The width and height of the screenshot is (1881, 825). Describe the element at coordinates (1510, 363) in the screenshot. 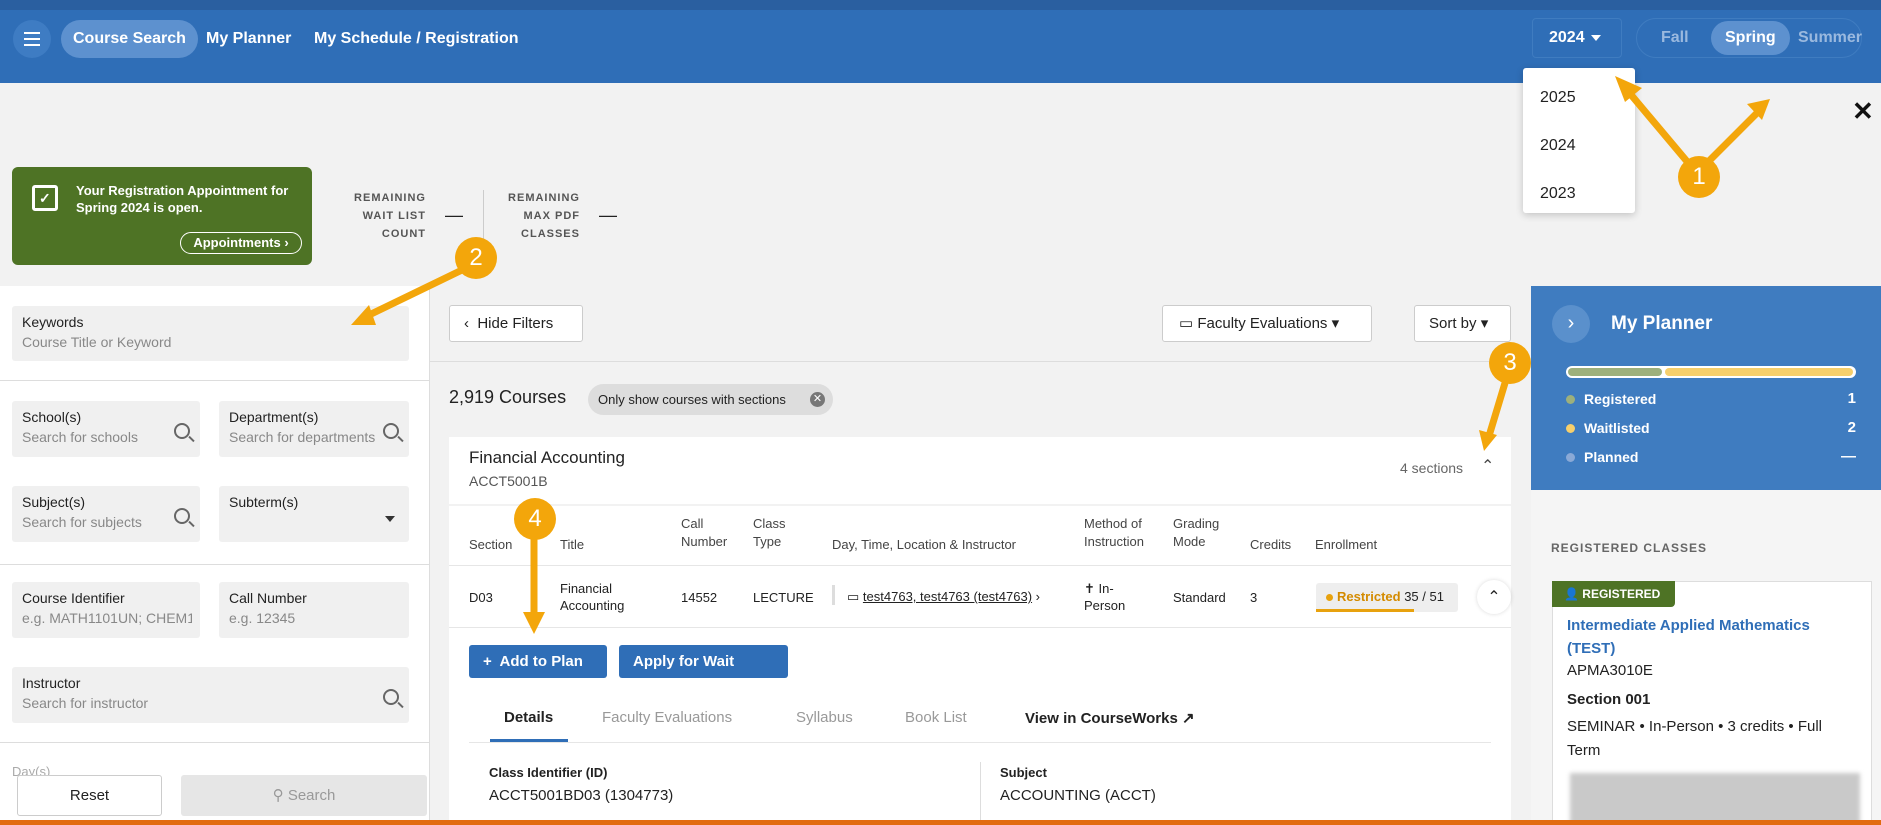

I see `annotation-badge: 3` at that location.